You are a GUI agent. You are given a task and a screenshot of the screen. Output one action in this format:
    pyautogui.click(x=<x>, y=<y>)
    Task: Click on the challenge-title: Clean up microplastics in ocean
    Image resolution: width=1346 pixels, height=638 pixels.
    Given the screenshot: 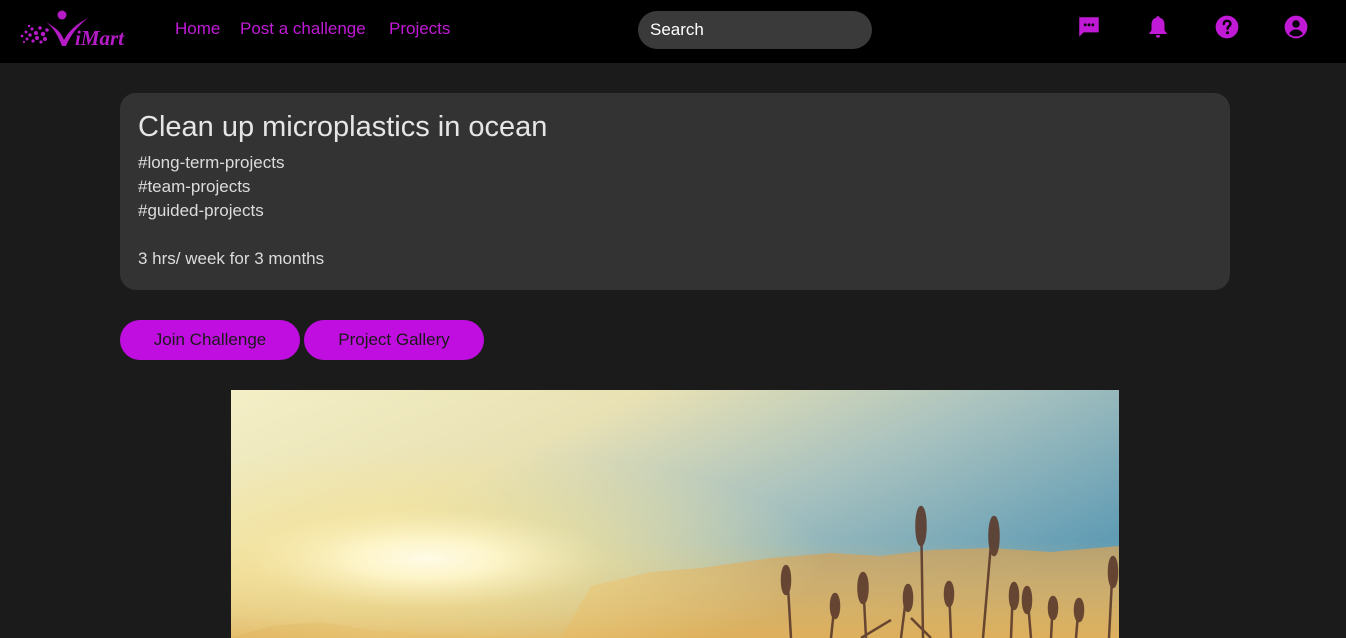 What is the action you would take?
    pyautogui.click(x=343, y=127)
    